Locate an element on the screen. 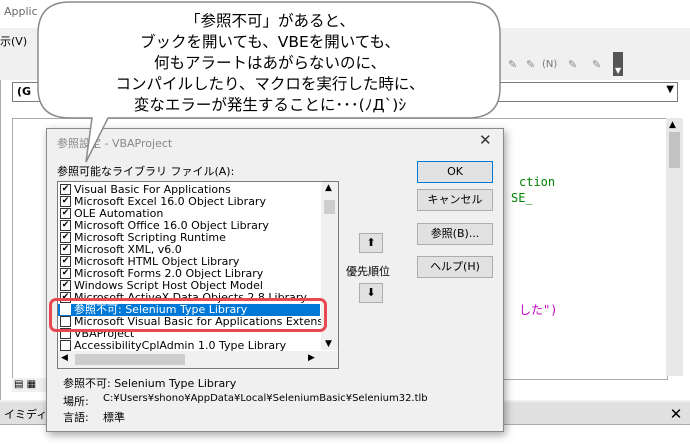  callout-line: 変なエラーが発生することに･･･(ﾉД`)ｼ is located at coordinates (270, 105).